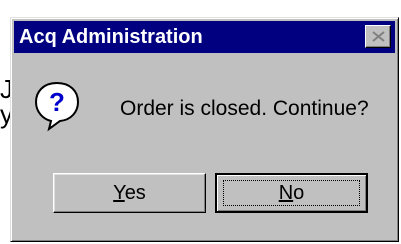 The height and width of the screenshot is (244, 401). Describe the element at coordinates (111, 37) in the screenshot. I see `dialog-title: Acq Administration` at that location.